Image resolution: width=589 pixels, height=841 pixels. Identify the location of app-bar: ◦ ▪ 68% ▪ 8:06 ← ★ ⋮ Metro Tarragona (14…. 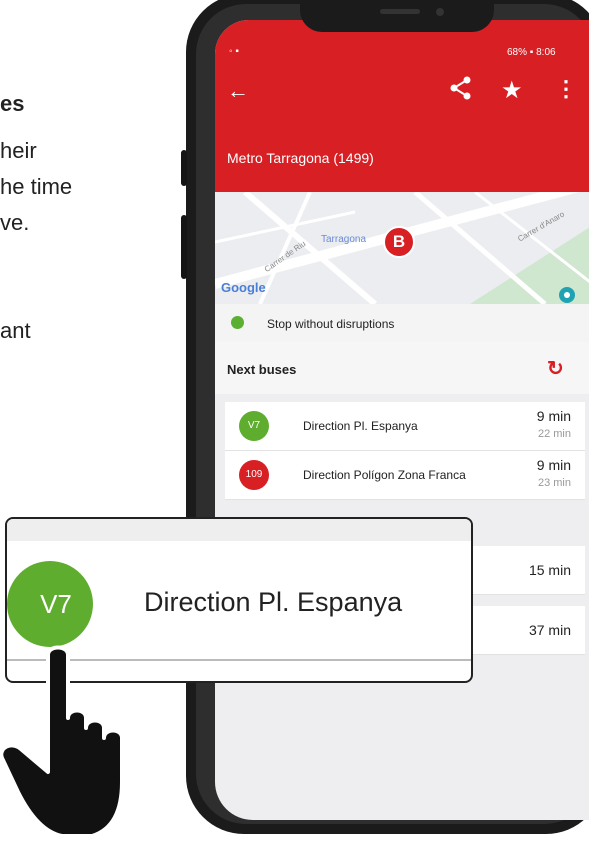
(402, 106).